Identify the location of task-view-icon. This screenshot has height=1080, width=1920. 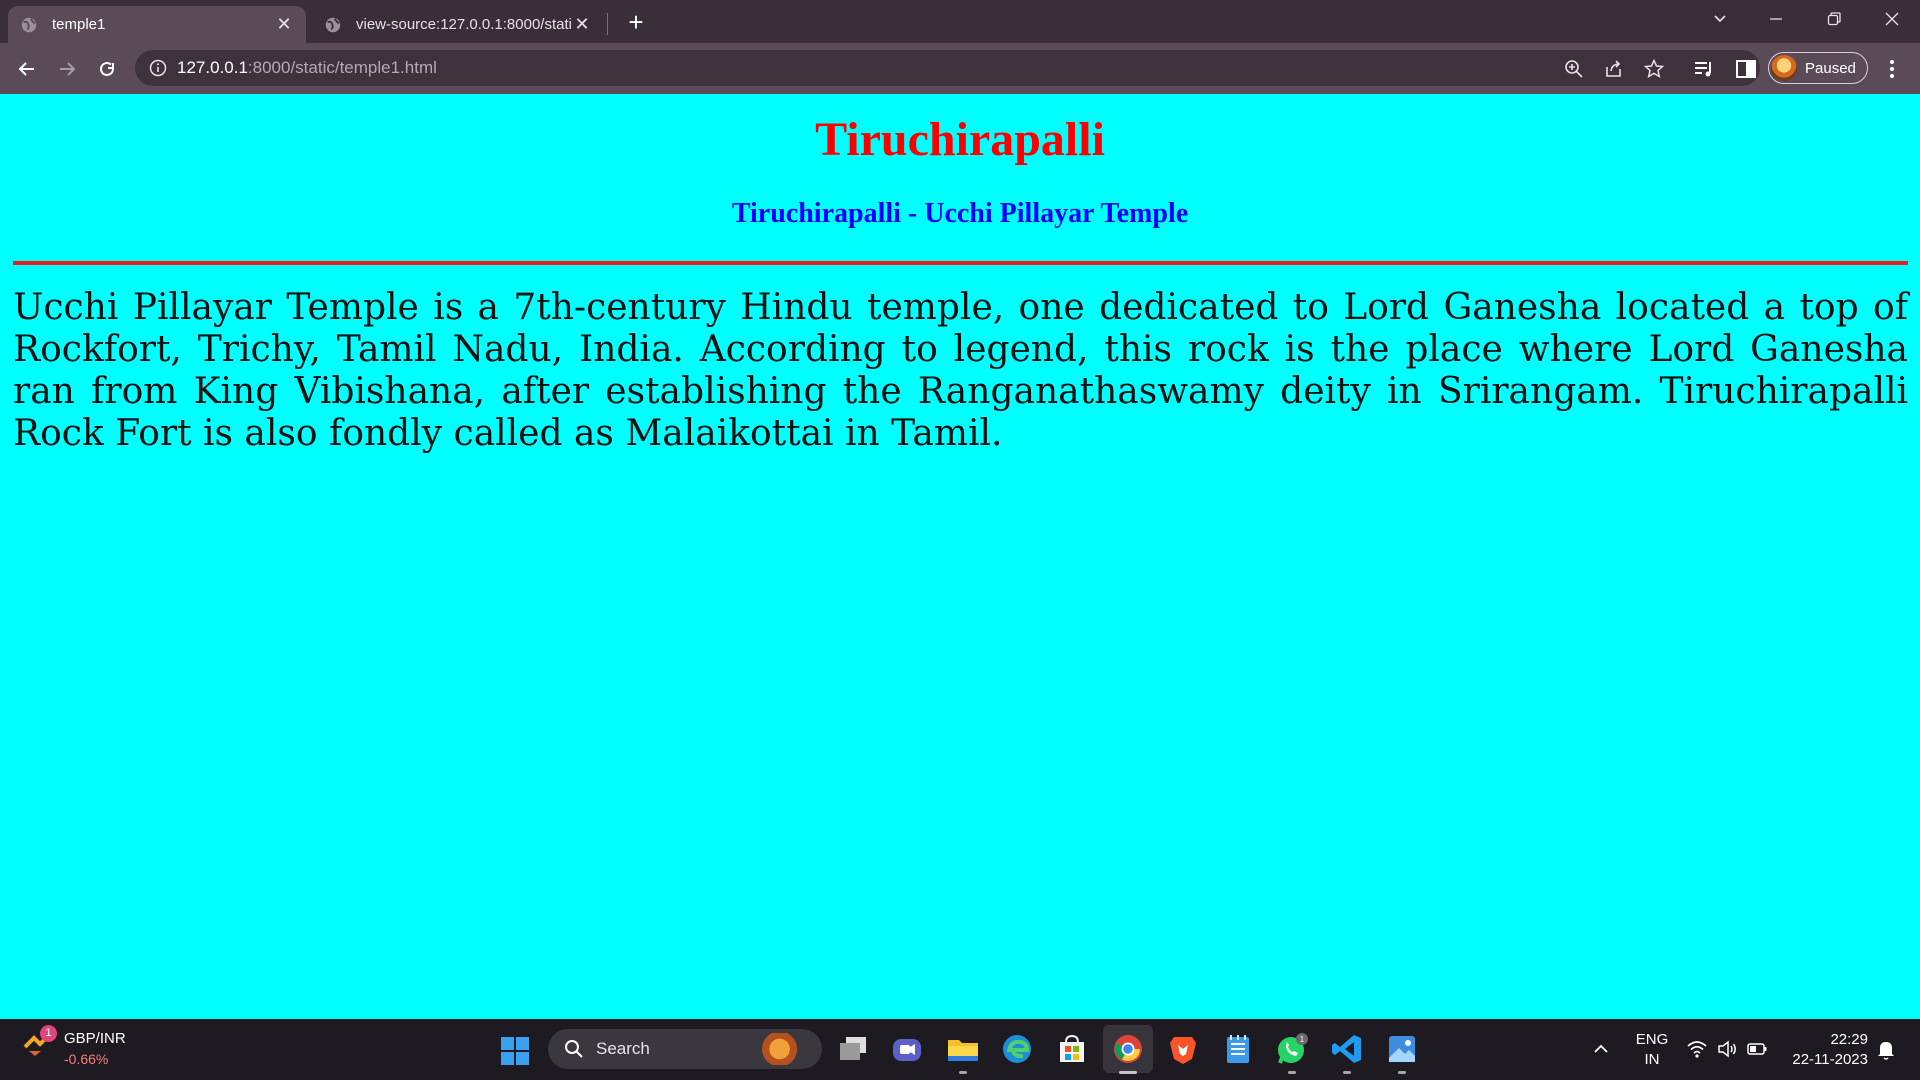
(853, 1049).